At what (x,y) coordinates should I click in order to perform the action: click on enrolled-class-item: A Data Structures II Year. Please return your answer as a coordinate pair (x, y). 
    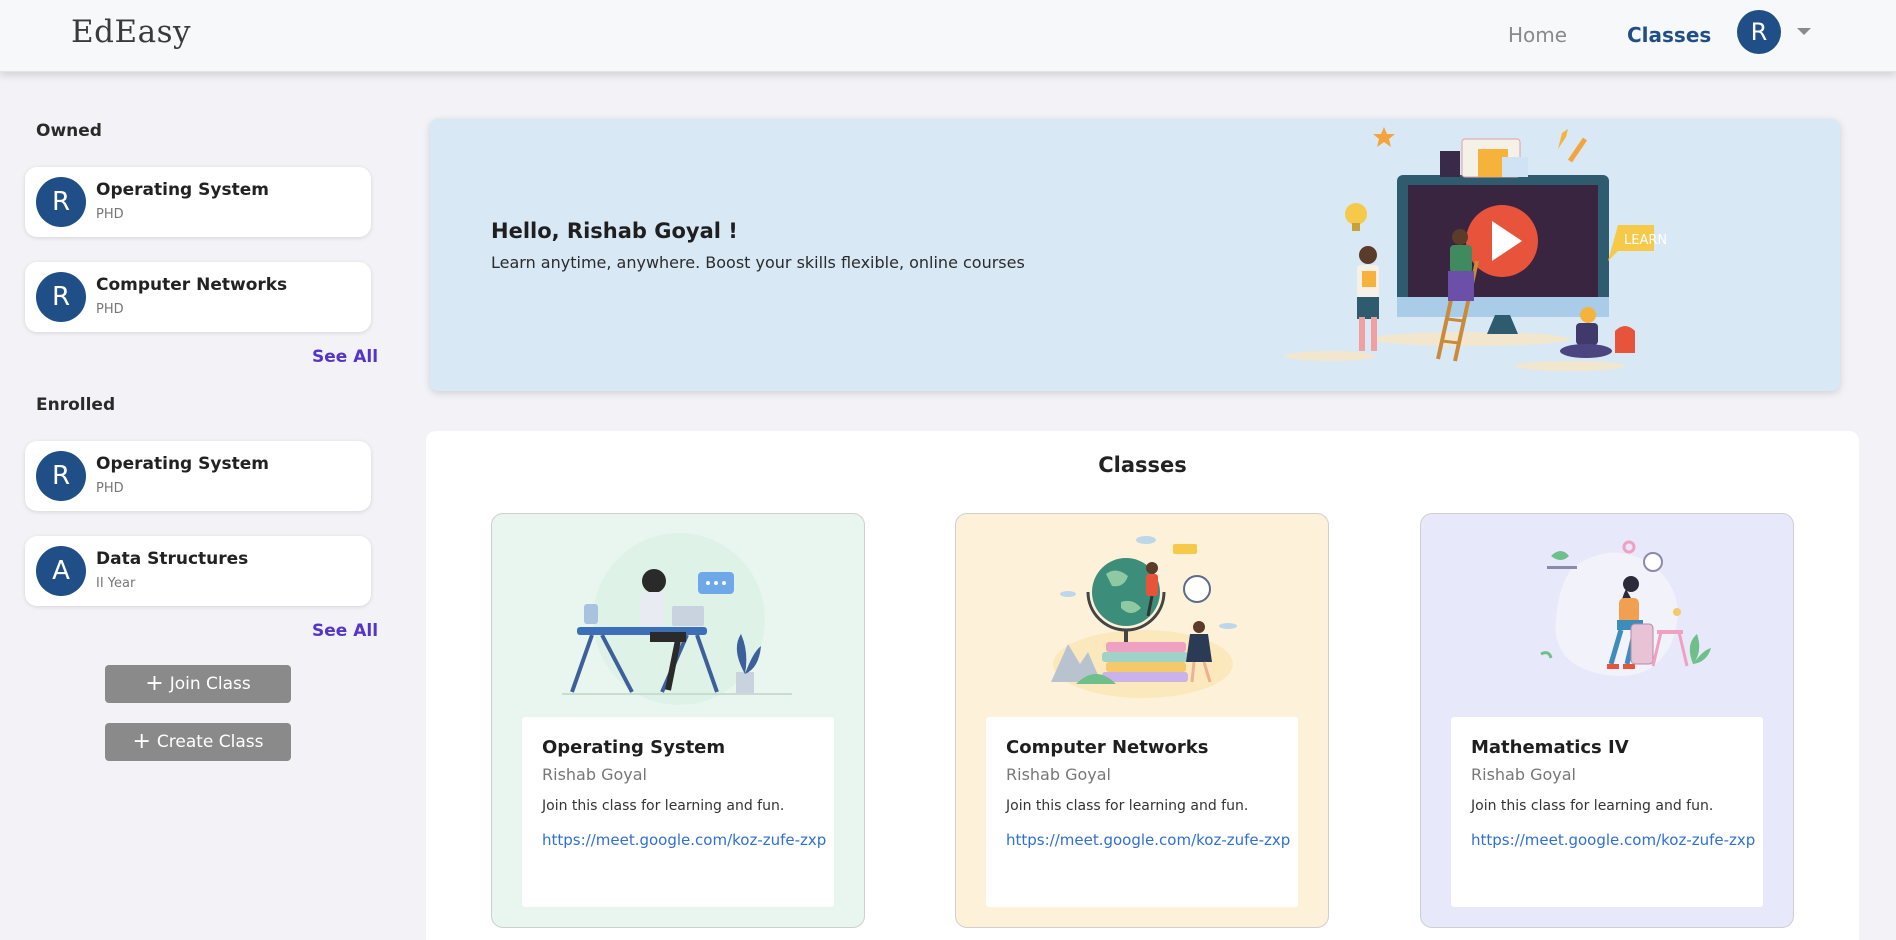
    Looking at the image, I should click on (198, 571).